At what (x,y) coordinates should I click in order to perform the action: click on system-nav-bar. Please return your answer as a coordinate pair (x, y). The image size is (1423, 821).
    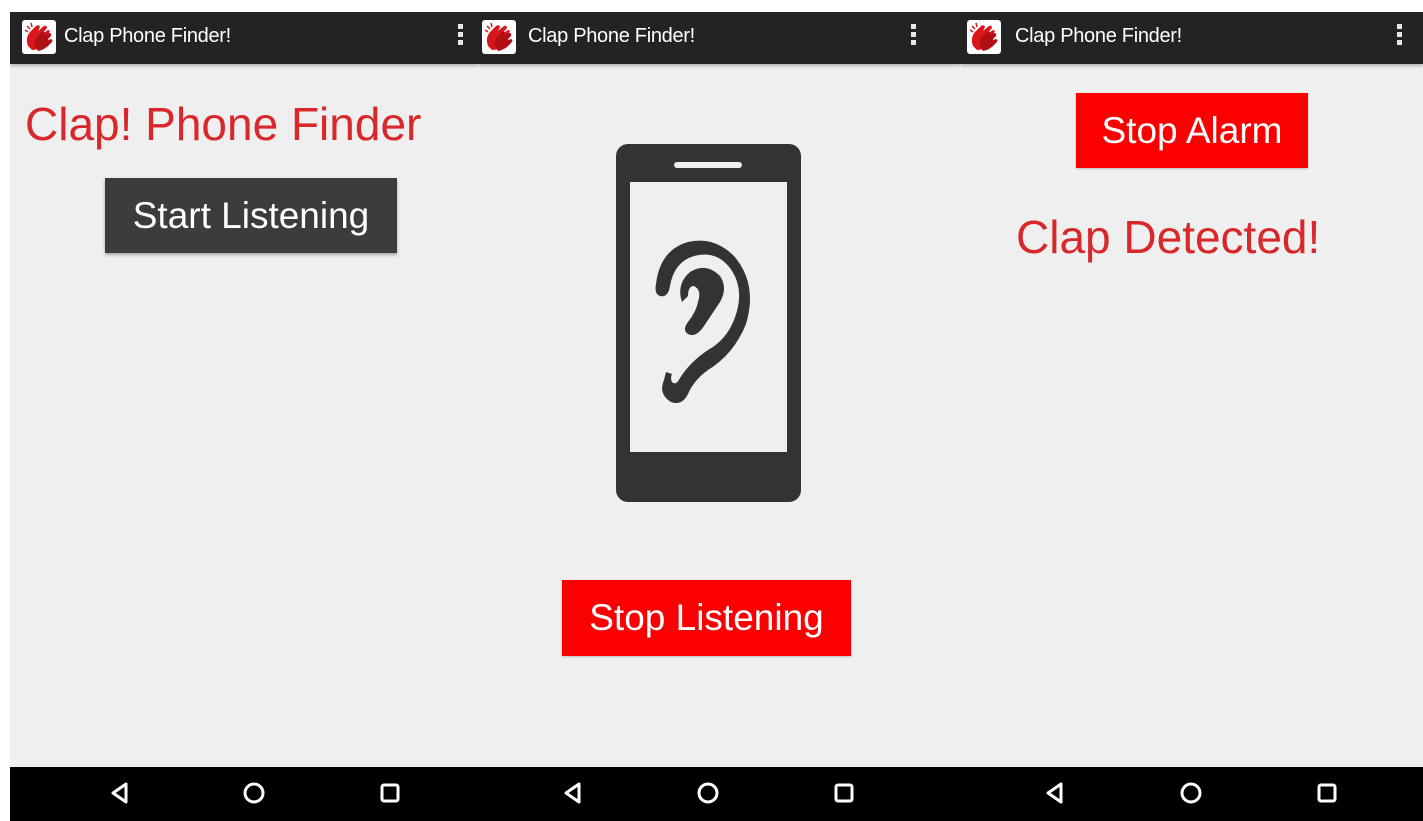
    Looking at the image, I should click on (716, 794).